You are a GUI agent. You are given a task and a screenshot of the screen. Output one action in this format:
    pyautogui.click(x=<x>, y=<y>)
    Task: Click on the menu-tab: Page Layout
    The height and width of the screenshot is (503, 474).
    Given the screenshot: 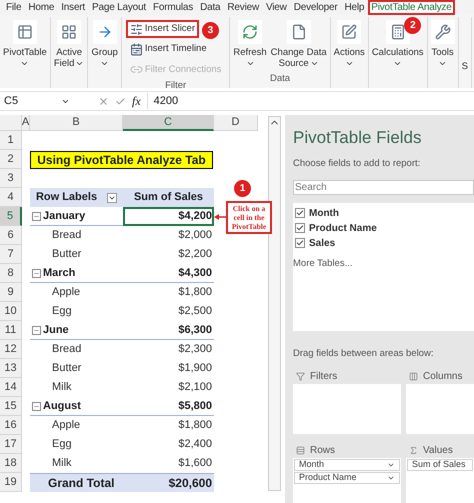 What is the action you would take?
    pyautogui.click(x=119, y=7)
    